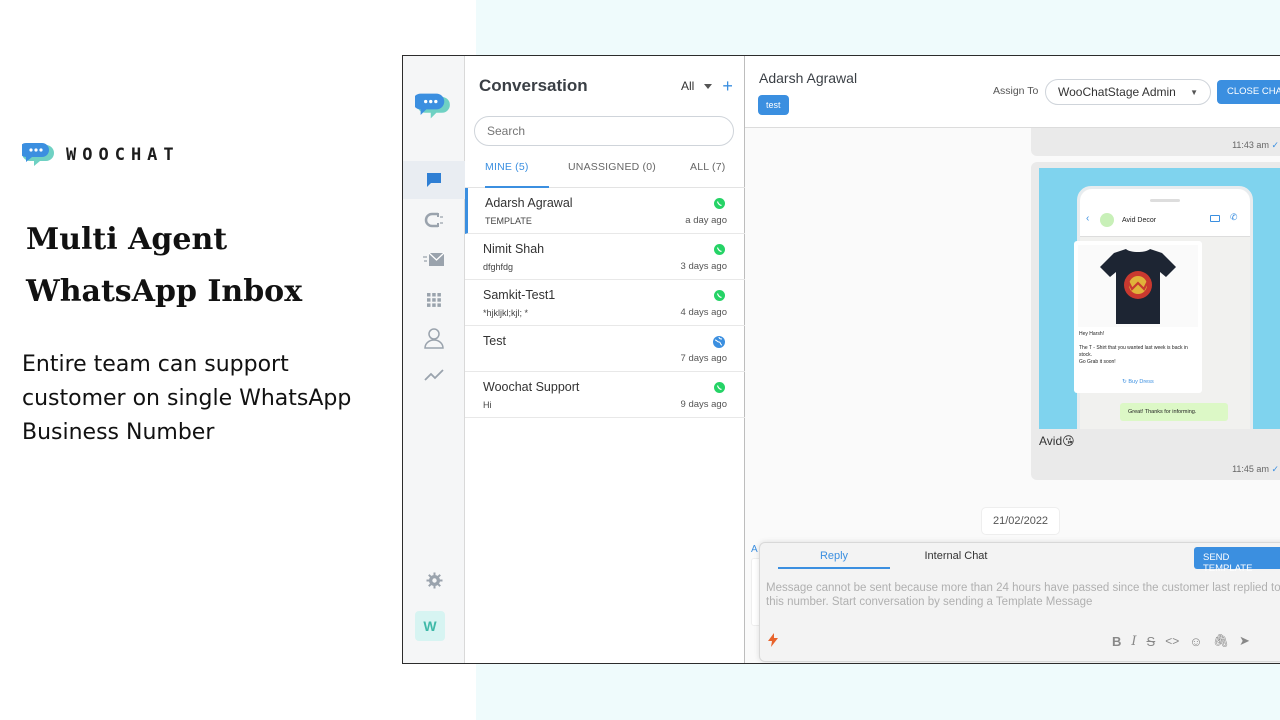 The height and width of the screenshot is (720, 1280). What do you see at coordinates (773, 640) in the screenshot?
I see `lightning-icon` at bounding box center [773, 640].